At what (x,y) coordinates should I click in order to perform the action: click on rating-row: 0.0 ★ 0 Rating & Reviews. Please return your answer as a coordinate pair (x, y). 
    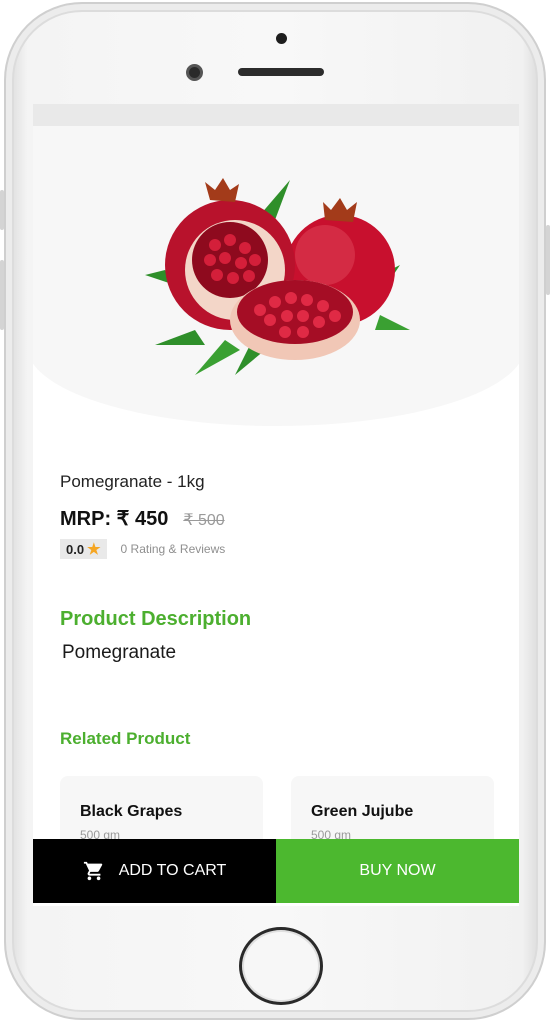
    Looking at the image, I should click on (142, 549).